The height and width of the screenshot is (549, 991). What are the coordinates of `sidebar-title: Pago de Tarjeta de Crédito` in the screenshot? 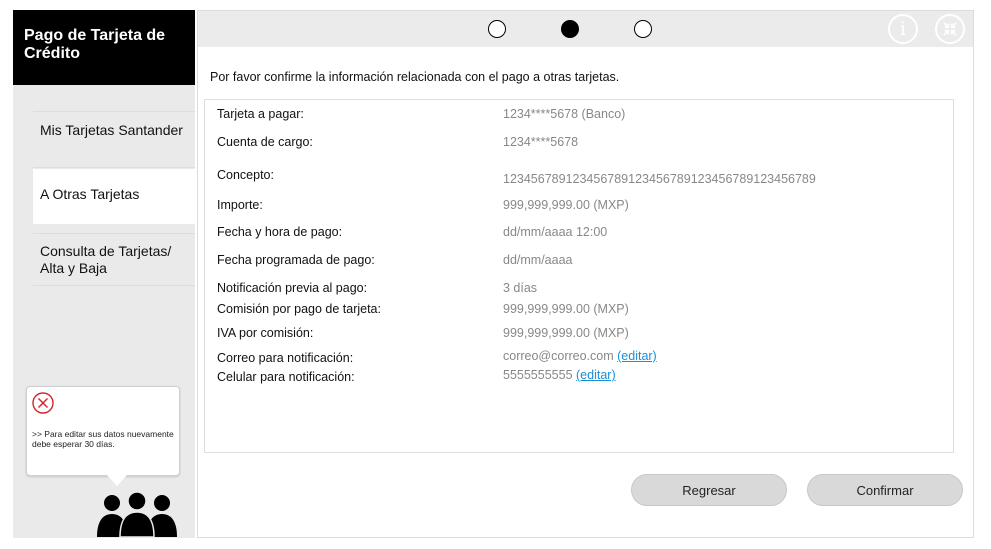 It's located at (104, 47).